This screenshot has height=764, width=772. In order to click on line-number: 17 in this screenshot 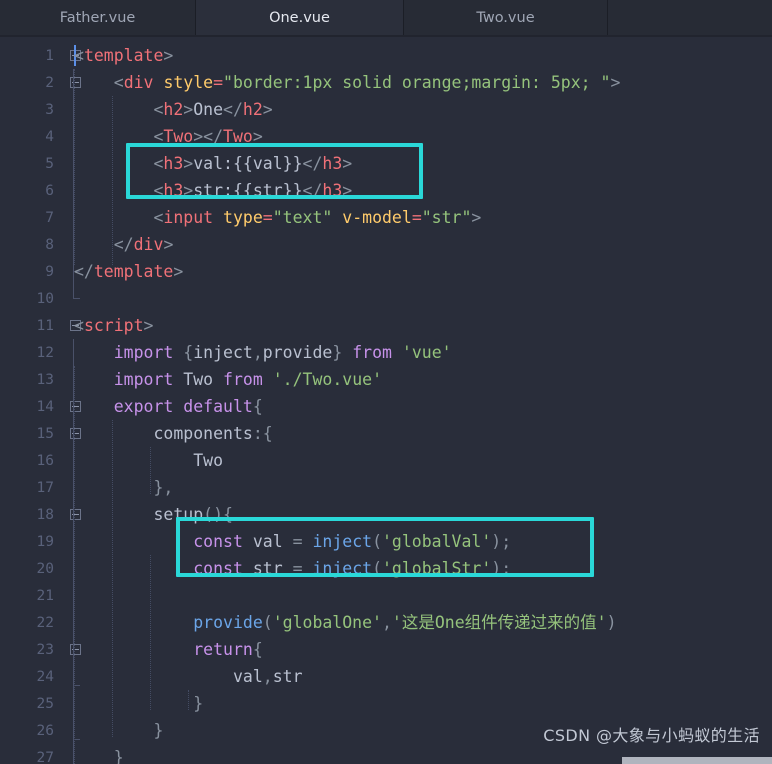, I will do `click(45, 487)`.